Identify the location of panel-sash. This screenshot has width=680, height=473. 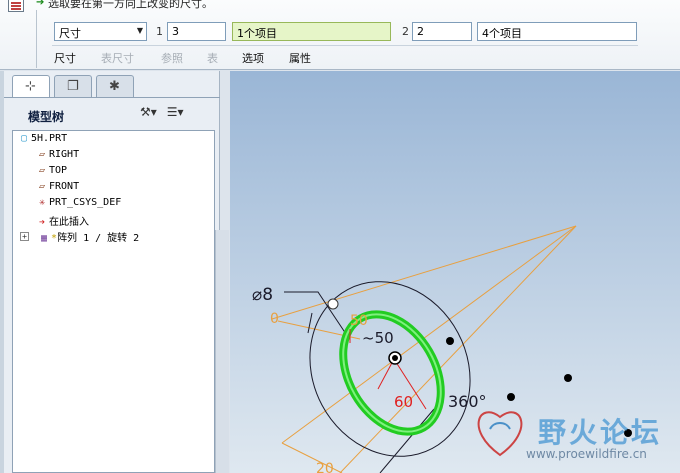
(222, 351).